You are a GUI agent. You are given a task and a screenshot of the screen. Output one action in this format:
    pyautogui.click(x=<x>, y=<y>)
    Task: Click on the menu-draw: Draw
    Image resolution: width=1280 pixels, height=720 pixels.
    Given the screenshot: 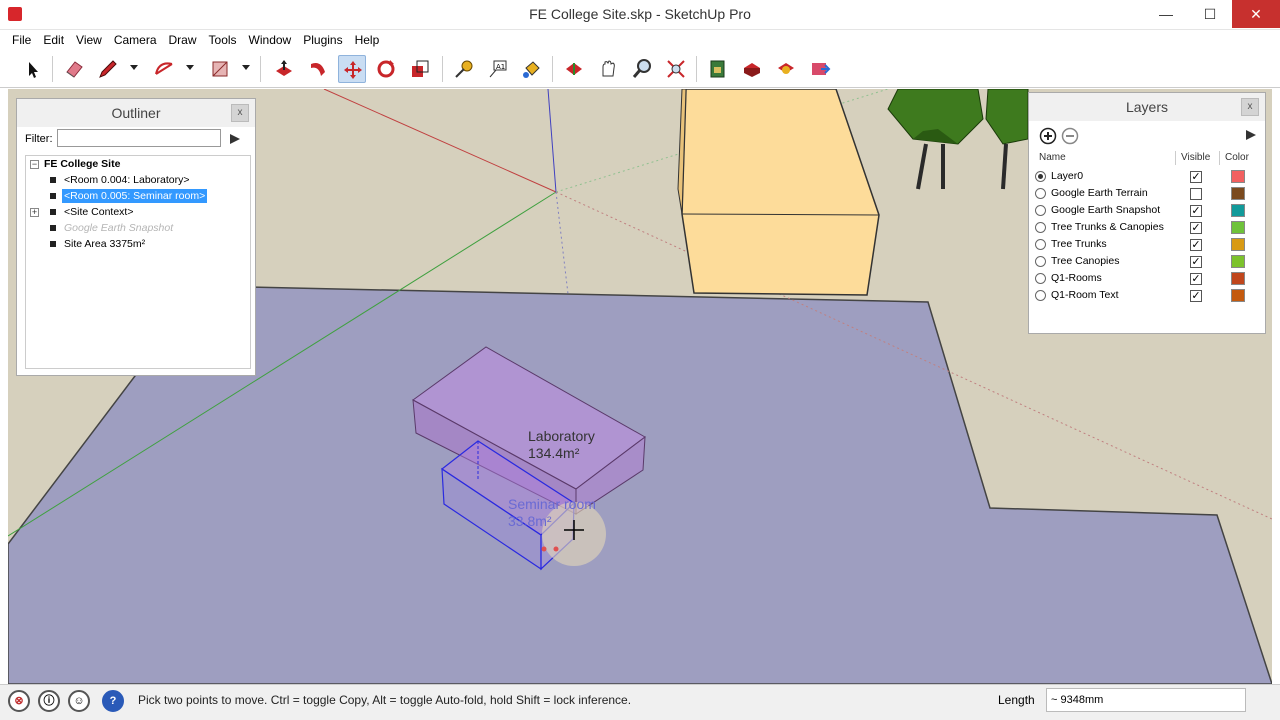 What is the action you would take?
    pyautogui.click(x=183, y=40)
    